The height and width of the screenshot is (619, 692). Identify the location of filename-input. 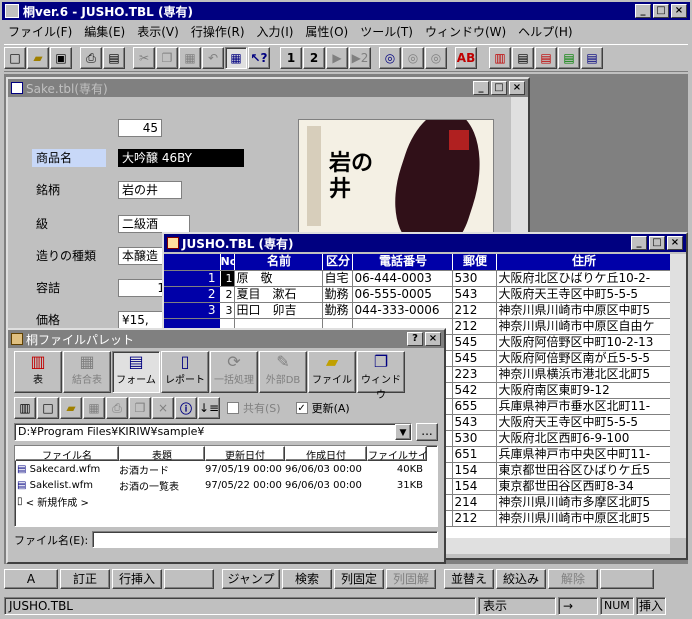
(265, 539).